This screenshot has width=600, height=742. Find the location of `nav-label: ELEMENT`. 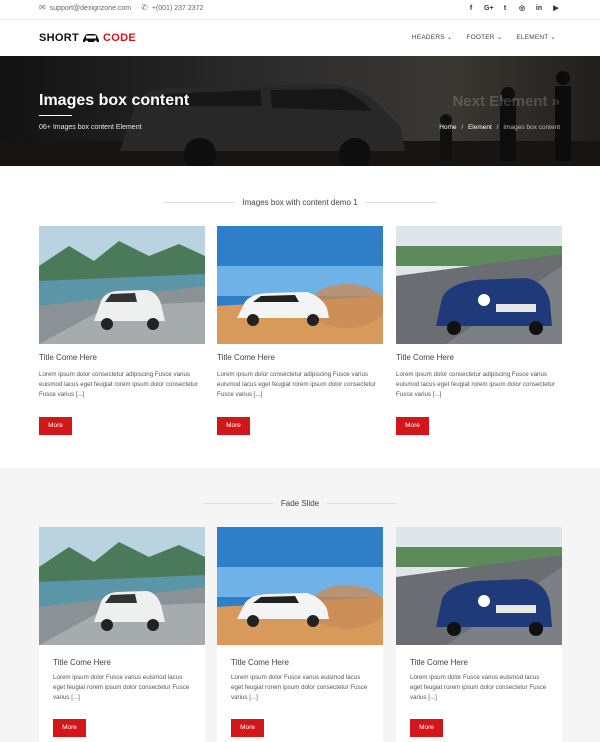

nav-label: ELEMENT is located at coordinates (532, 37).